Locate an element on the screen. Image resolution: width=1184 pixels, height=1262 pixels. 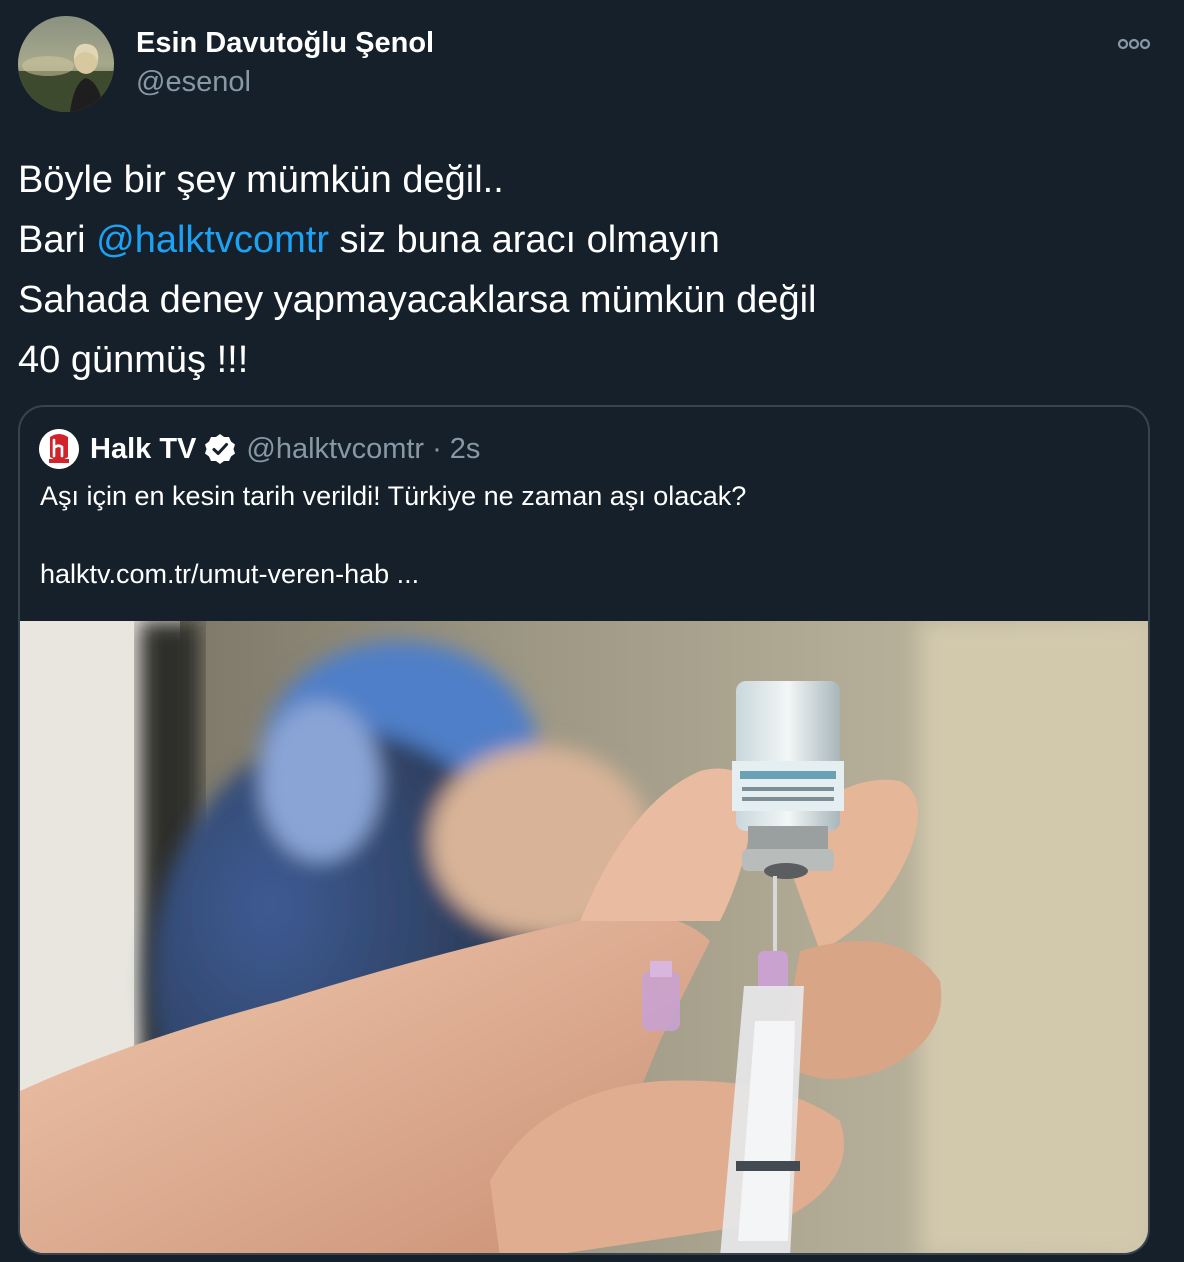
quoted-tweet-header: Halk TV @halktvcomtr · 2s is located at coordinates (285, 449).